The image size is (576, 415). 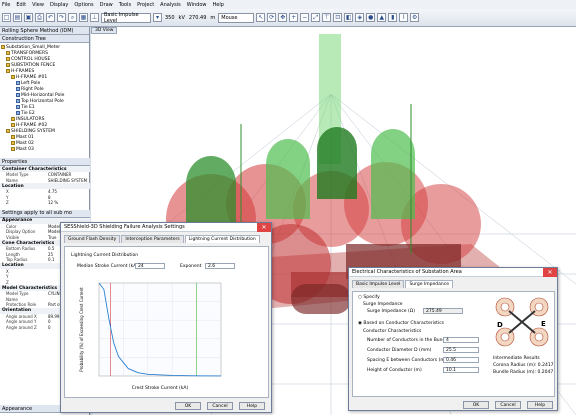 I want to click on tab-ground-flash-density: Ground Flash Density, so click(x=92, y=239).